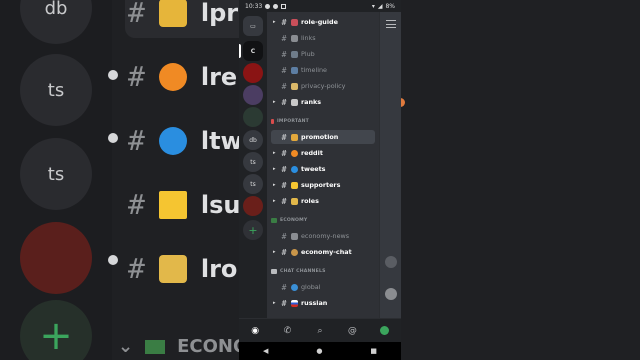 This screenshot has height=360, width=640. I want to click on channel-name: role-guide, so click(319, 22).